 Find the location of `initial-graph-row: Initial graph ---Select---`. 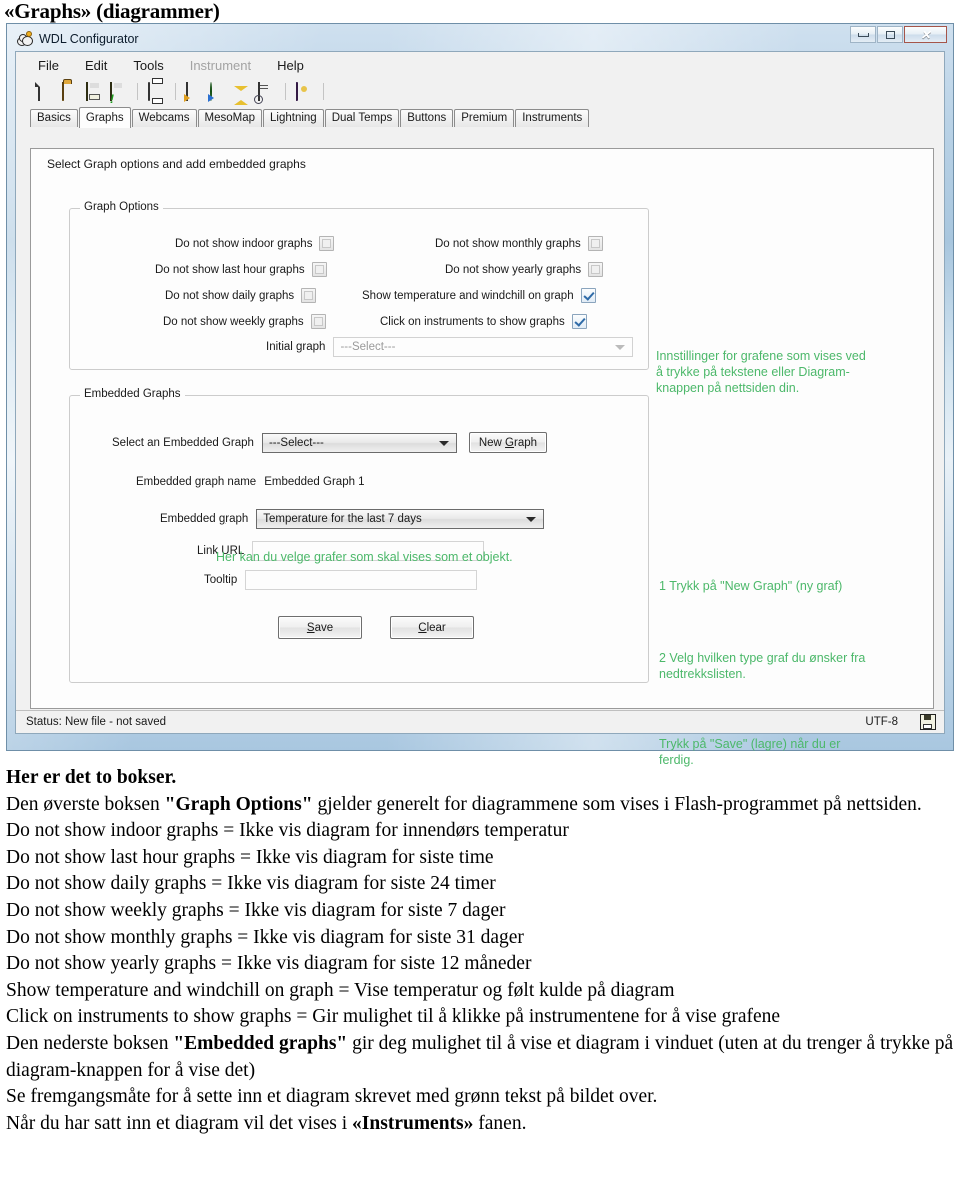

initial-graph-row: Initial graph ---Select--- is located at coordinates (450, 347).